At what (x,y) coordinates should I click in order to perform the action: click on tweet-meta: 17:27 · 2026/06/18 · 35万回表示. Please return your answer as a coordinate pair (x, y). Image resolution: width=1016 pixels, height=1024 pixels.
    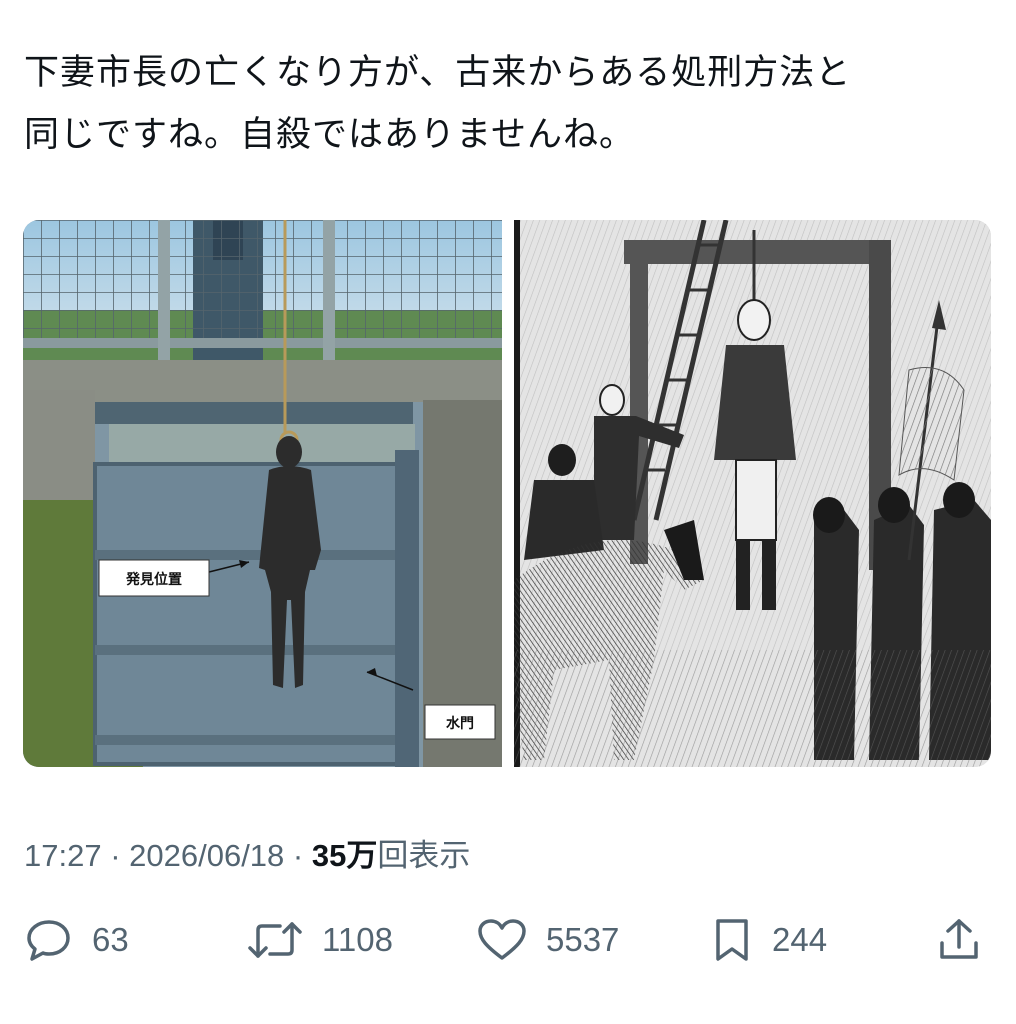
    Looking at the image, I should click on (247, 852).